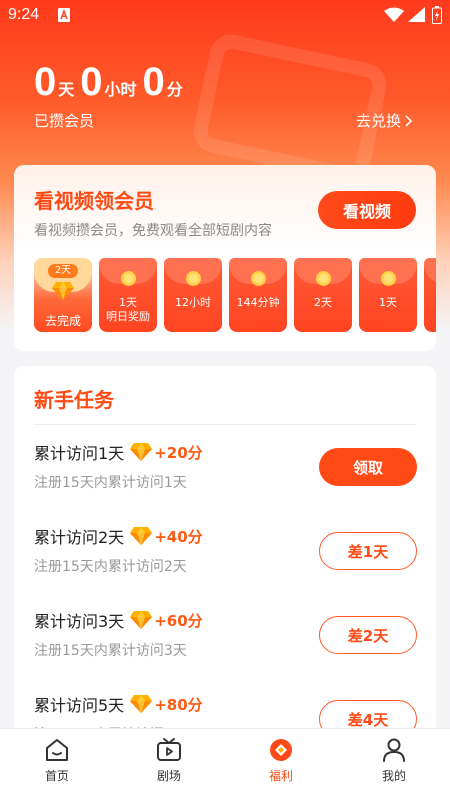 The width and height of the screenshot is (450, 800). What do you see at coordinates (367, 210) in the screenshot?
I see `watch-video-button: 看视频` at bounding box center [367, 210].